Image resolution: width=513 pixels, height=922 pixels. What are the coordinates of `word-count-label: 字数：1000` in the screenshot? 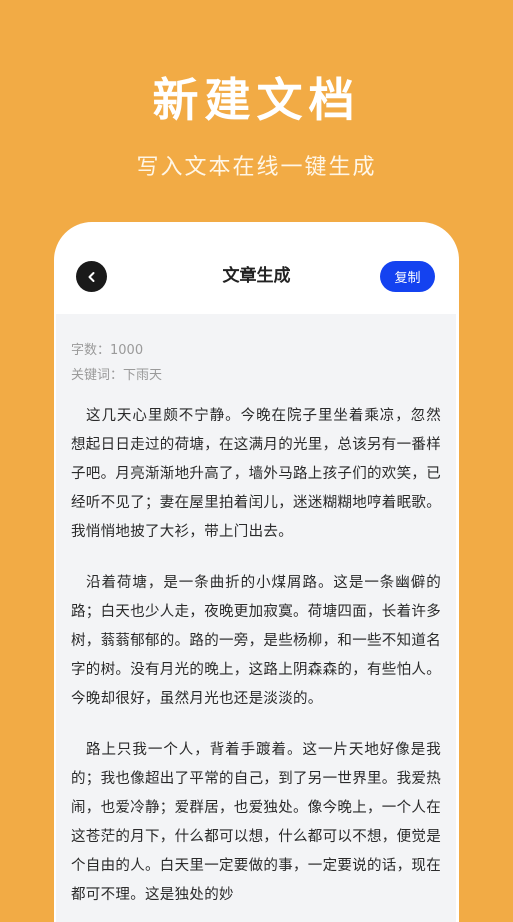 It's located at (107, 350).